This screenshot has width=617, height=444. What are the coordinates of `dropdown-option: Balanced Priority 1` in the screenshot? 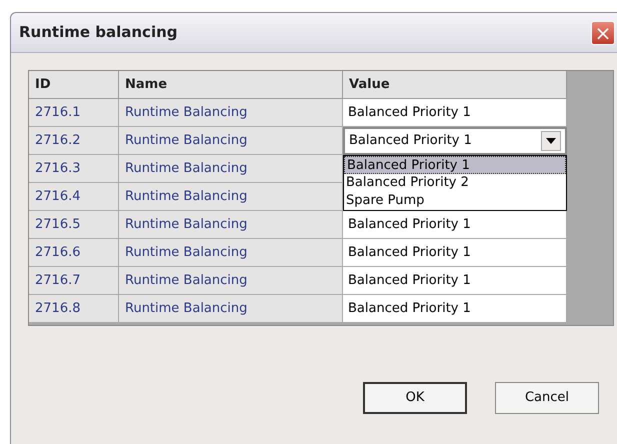 It's located at (455, 165).